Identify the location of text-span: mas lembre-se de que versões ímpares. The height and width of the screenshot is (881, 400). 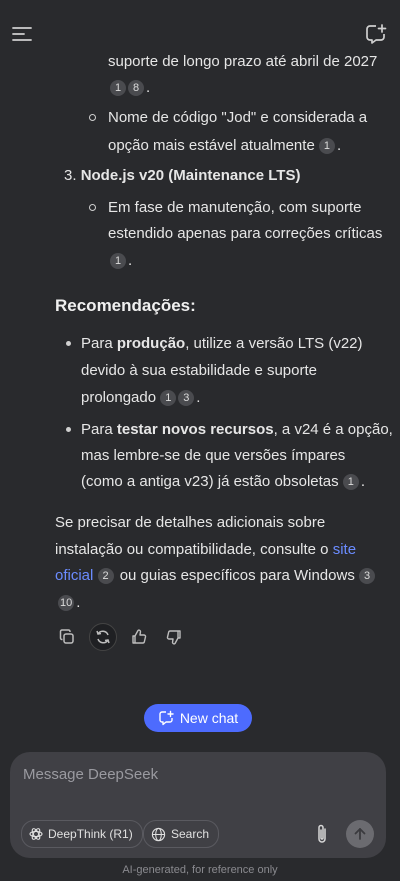
(213, 455).